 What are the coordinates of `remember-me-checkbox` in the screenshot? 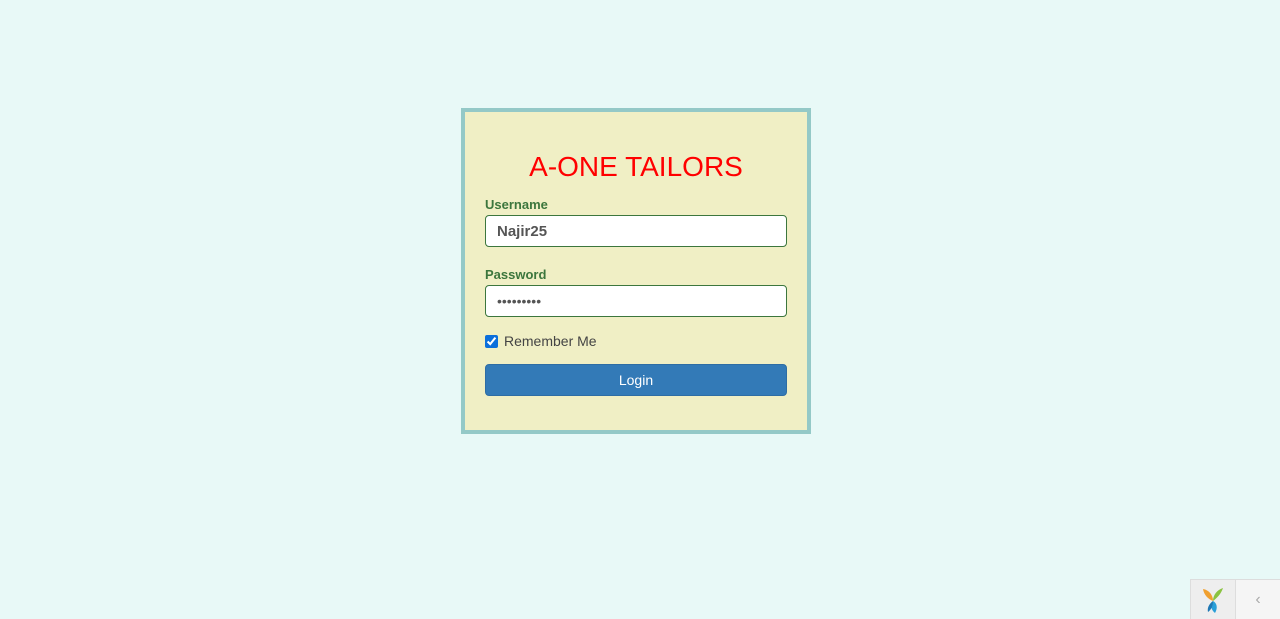 It's located at (491, 341).